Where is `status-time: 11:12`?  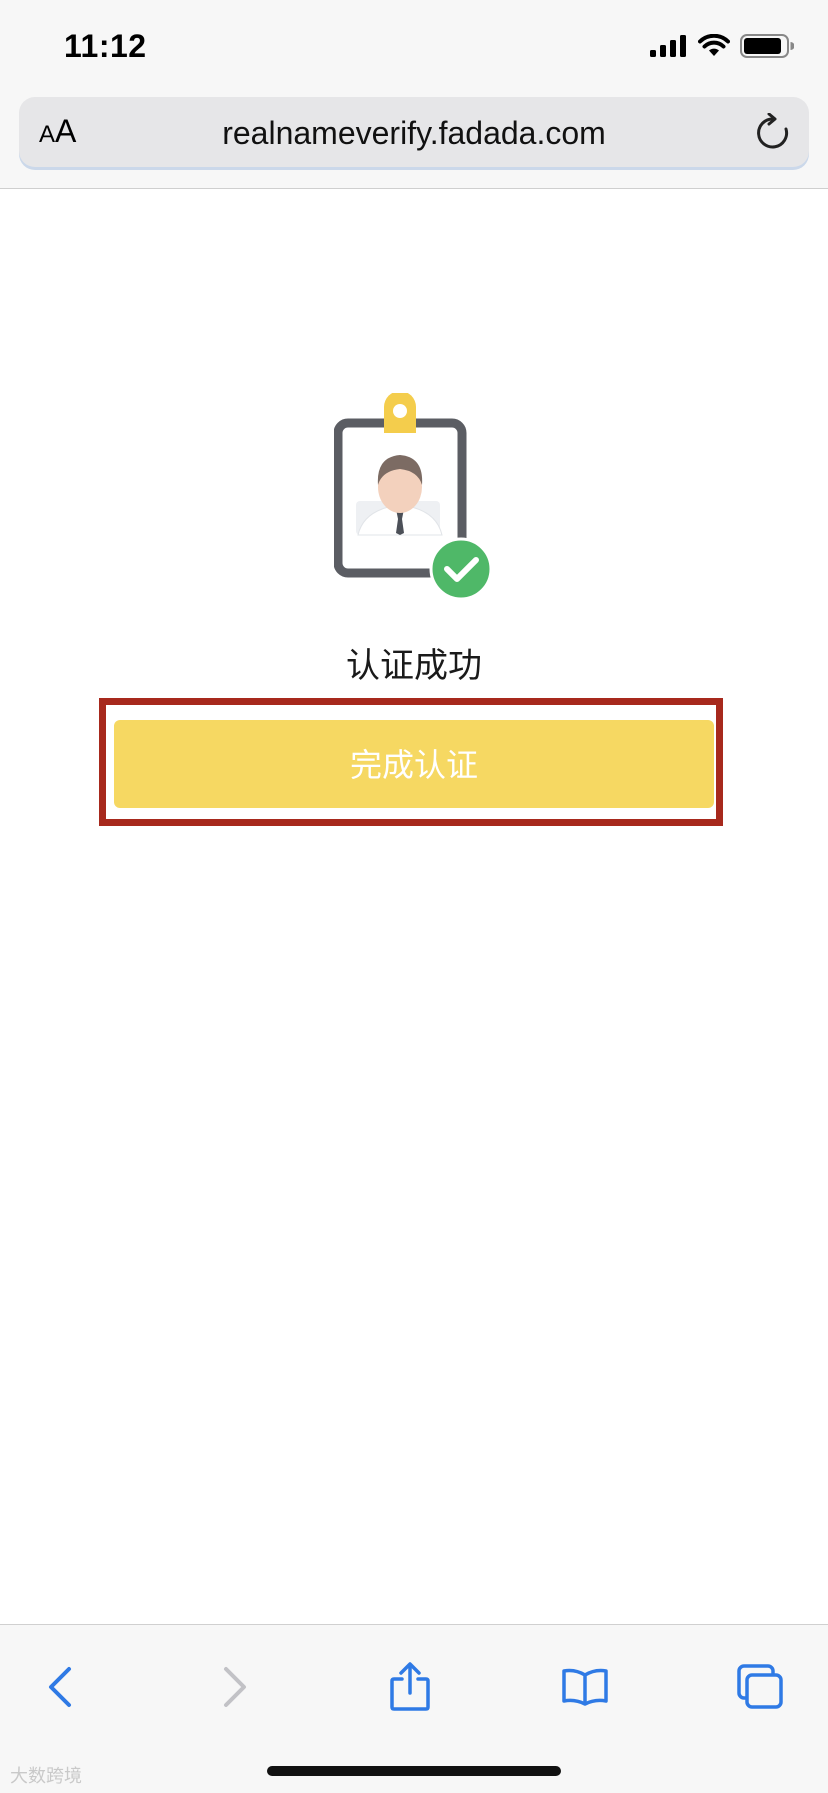
status-time: 11:12 is located at coordinates (105, 46).